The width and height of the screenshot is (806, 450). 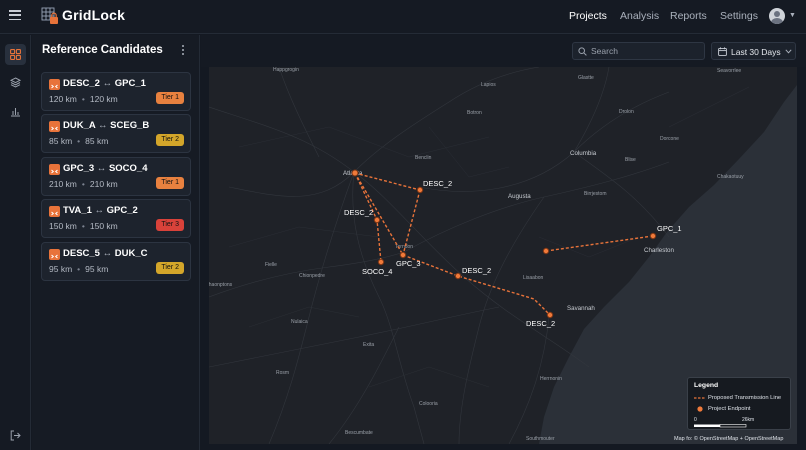 What do you see at coordinates (130, 125) in the screenshot?
I see `candidate-to: SCEG_B` at bounding box center [130, 125].